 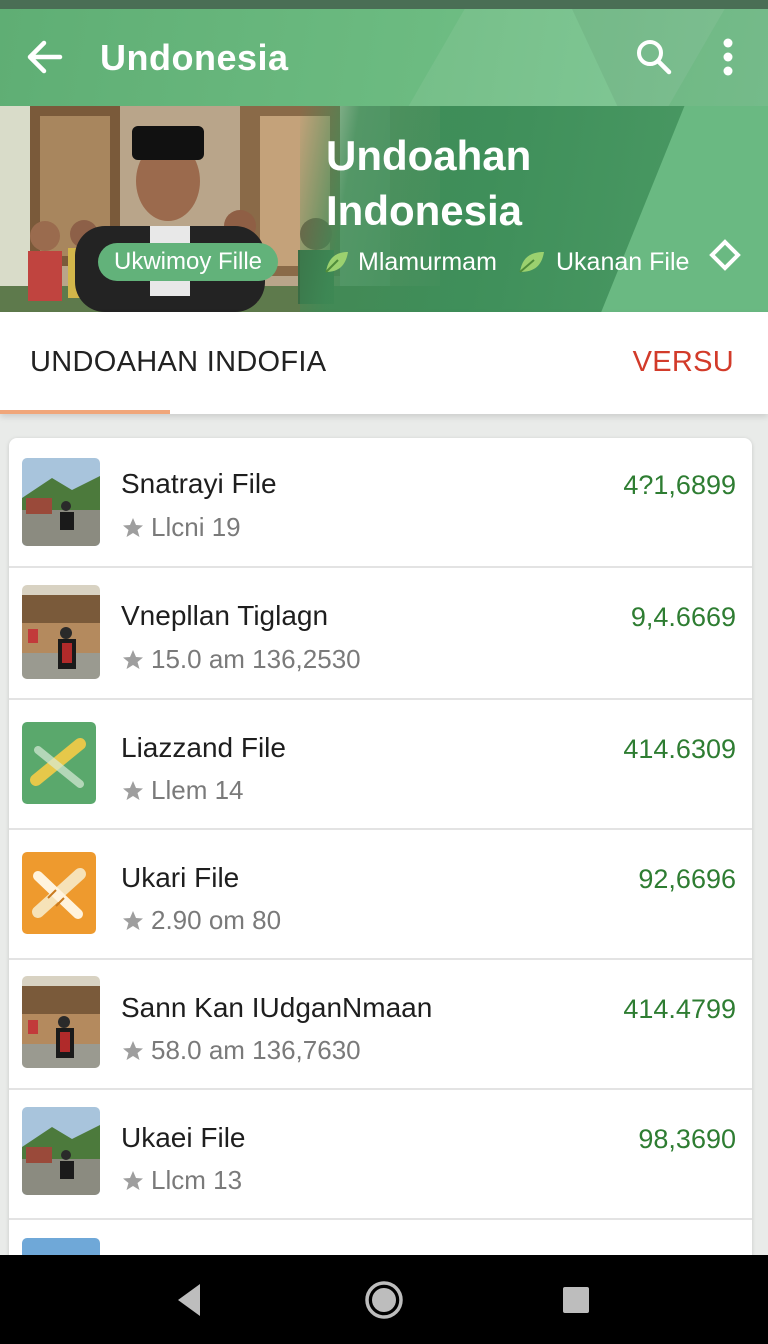 What do you see at coordinates (687, 879) in the screenshot?
I see `item-value: 92,6696` at bounding box center [687, 879].